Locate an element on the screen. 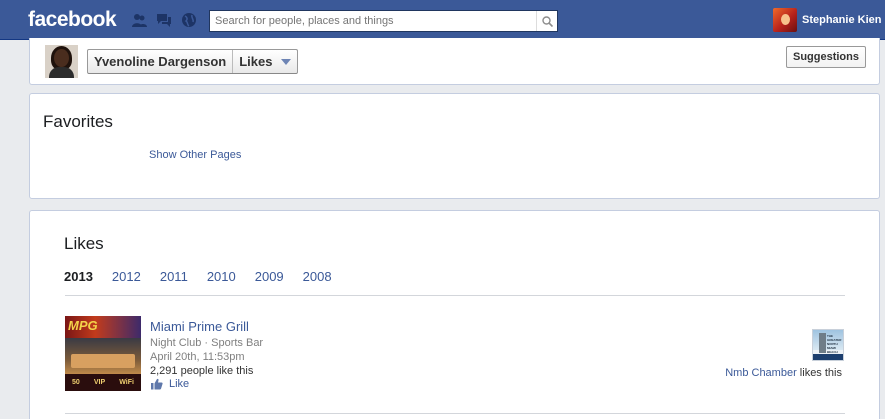  friend-likes-suffix: likes this is located at coordinates (819, 373).